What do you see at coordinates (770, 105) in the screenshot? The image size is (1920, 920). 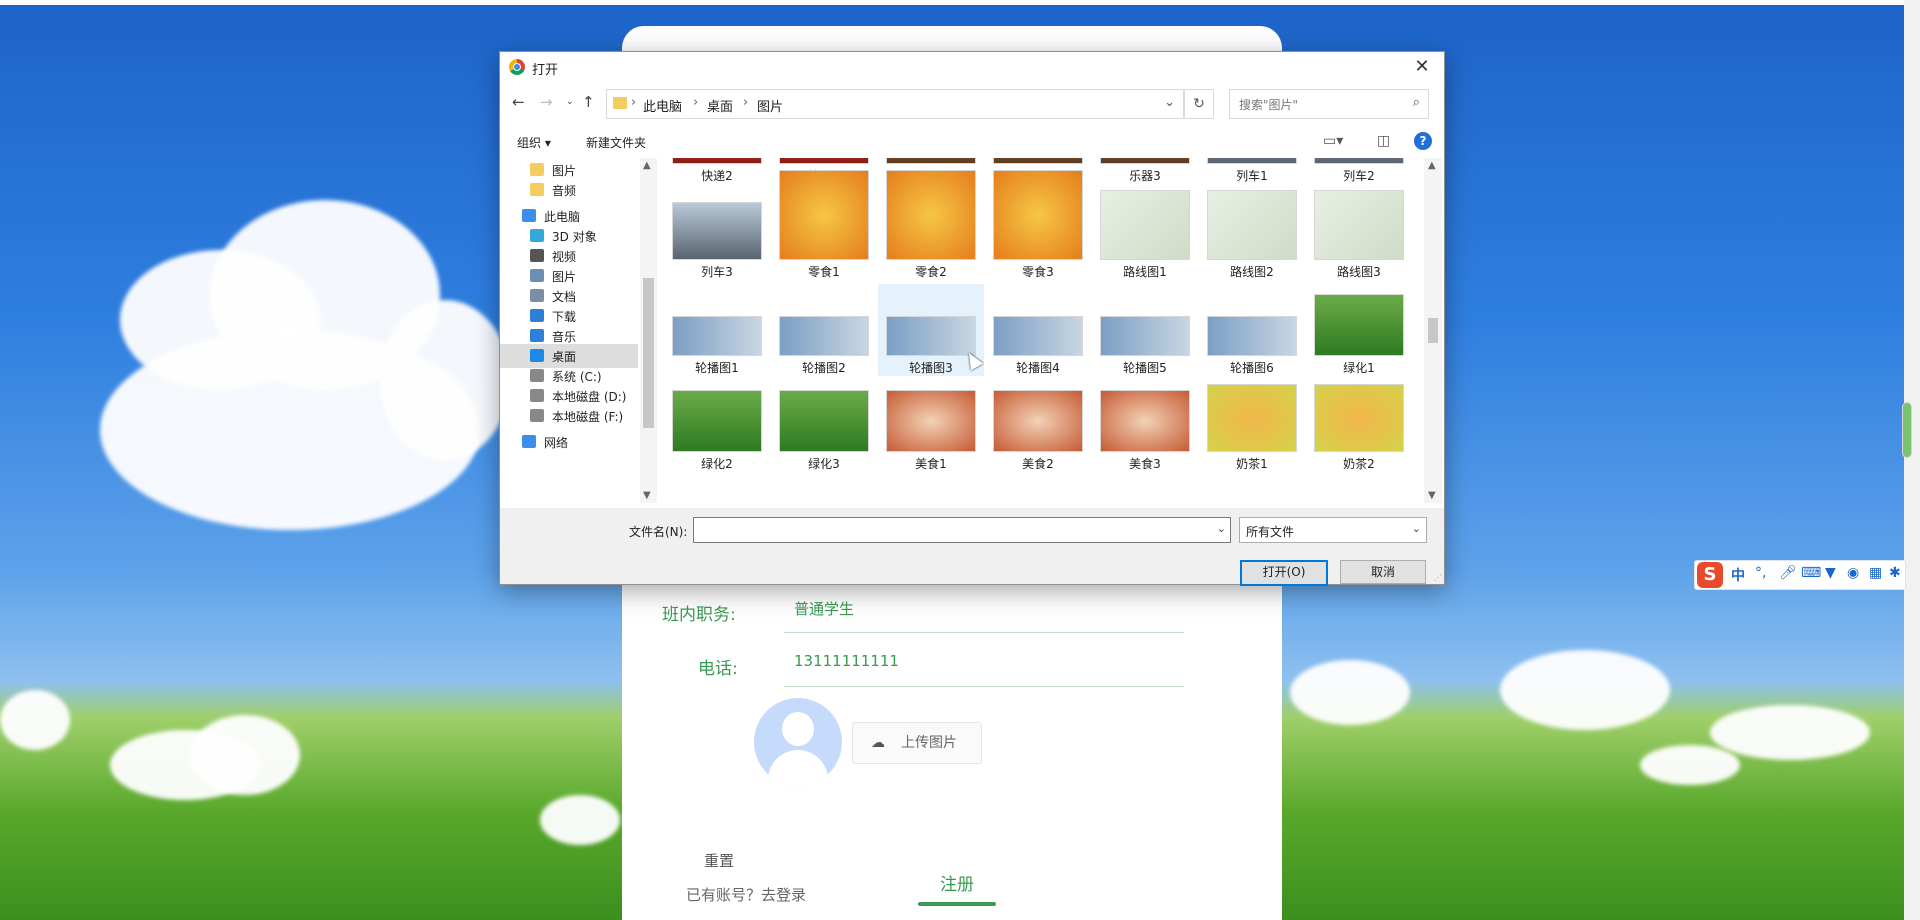 I see `breadcrumb-pictures: 图片` at bounding box center [770, 105].